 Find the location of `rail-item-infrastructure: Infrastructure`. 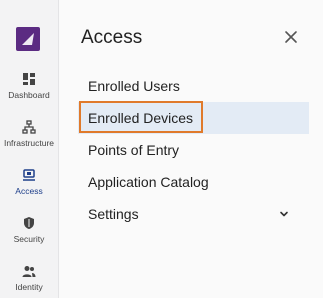

rail-item-infrastructure: Infrastructure is located at coordinates (29, 134).